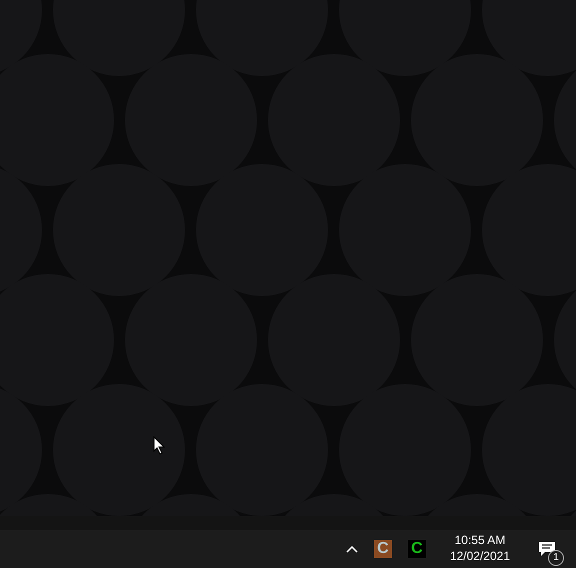  Describe the element at coordinates (159, 445) in the screenshot. I see `cursor-icon` at that location.